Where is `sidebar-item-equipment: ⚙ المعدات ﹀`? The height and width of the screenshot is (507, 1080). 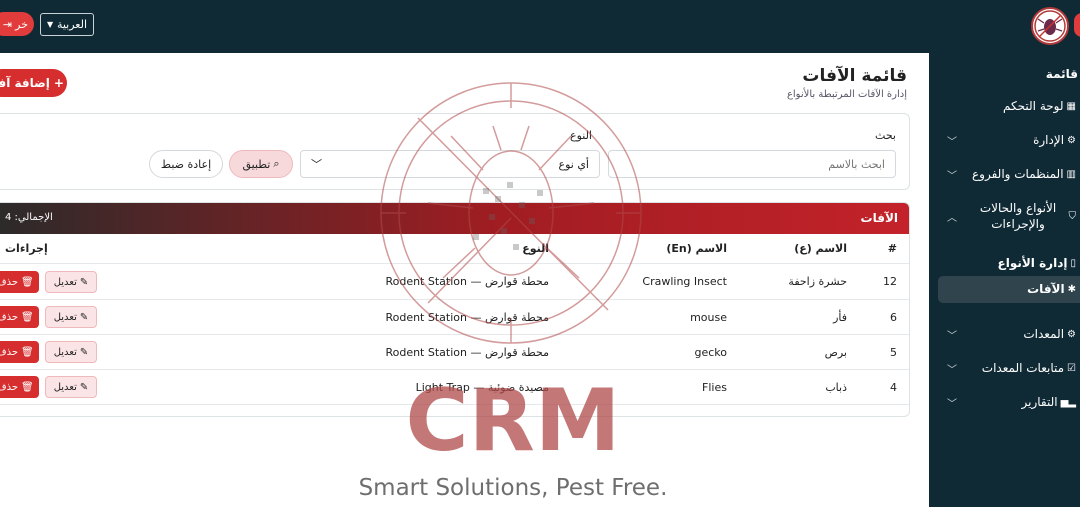
sidebar-item-equipment: ⚙ المعدات ﹀ is located at coordinates (1004, 334).